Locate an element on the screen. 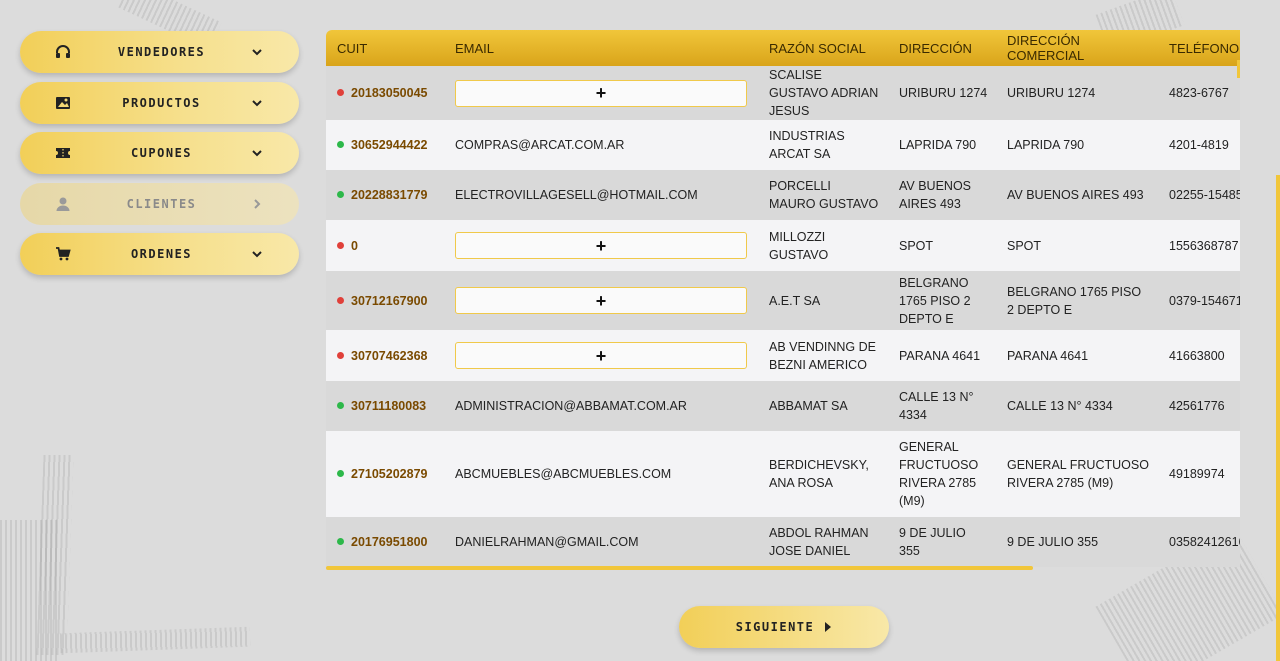  direccion-comercial-cell: AV BUENOS AIRES 493 is located at coordinates (1075, 195).